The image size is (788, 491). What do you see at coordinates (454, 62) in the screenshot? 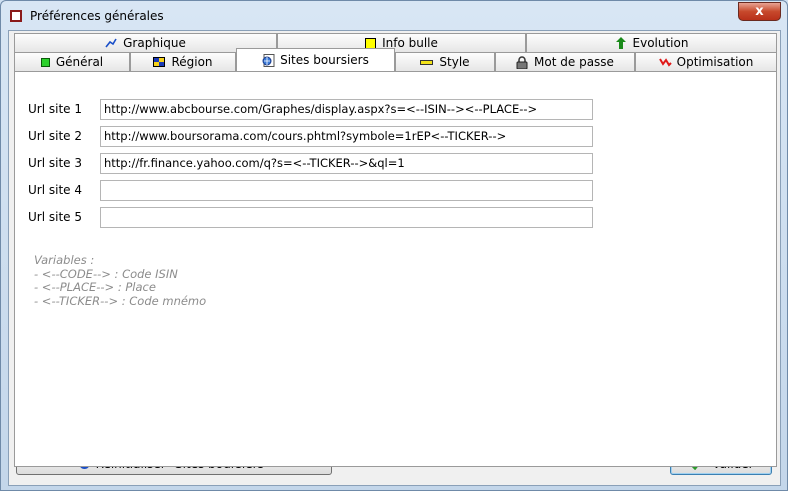
I see `tab-label: Style` at bounding box center [454, 62].